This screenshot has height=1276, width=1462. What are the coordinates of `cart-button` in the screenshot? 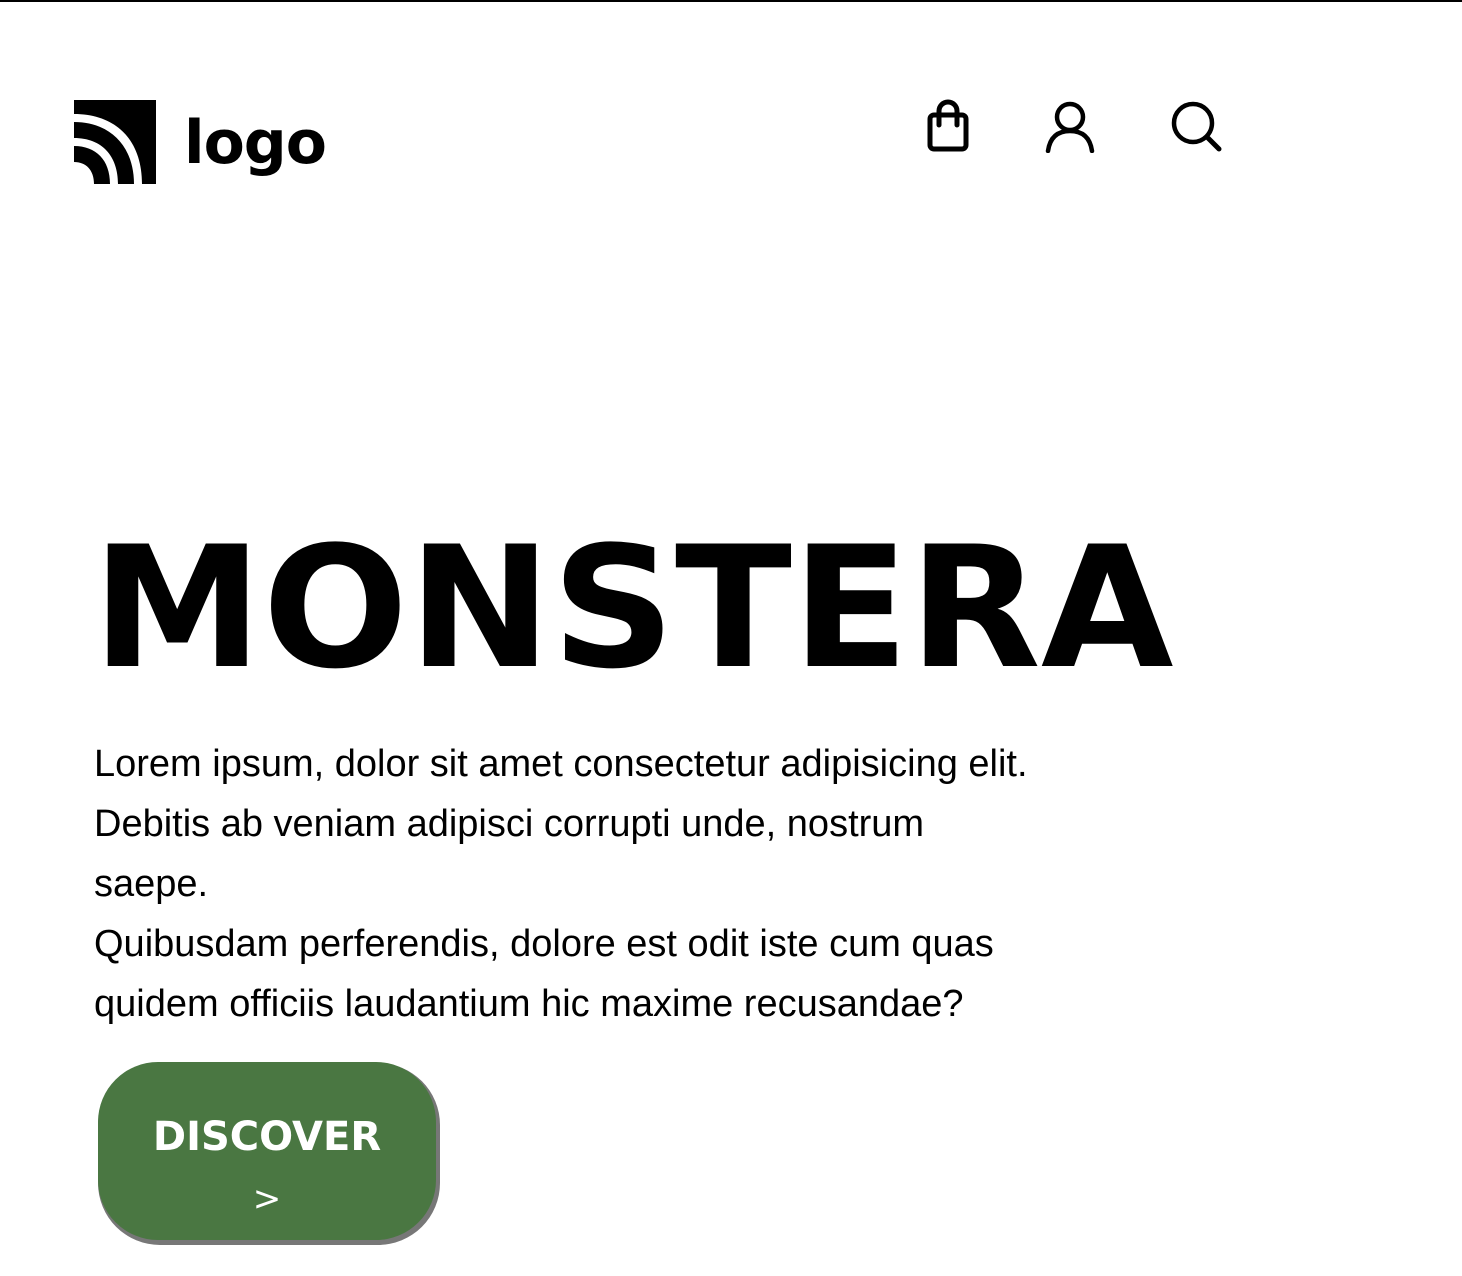 It's located at (948, 126).